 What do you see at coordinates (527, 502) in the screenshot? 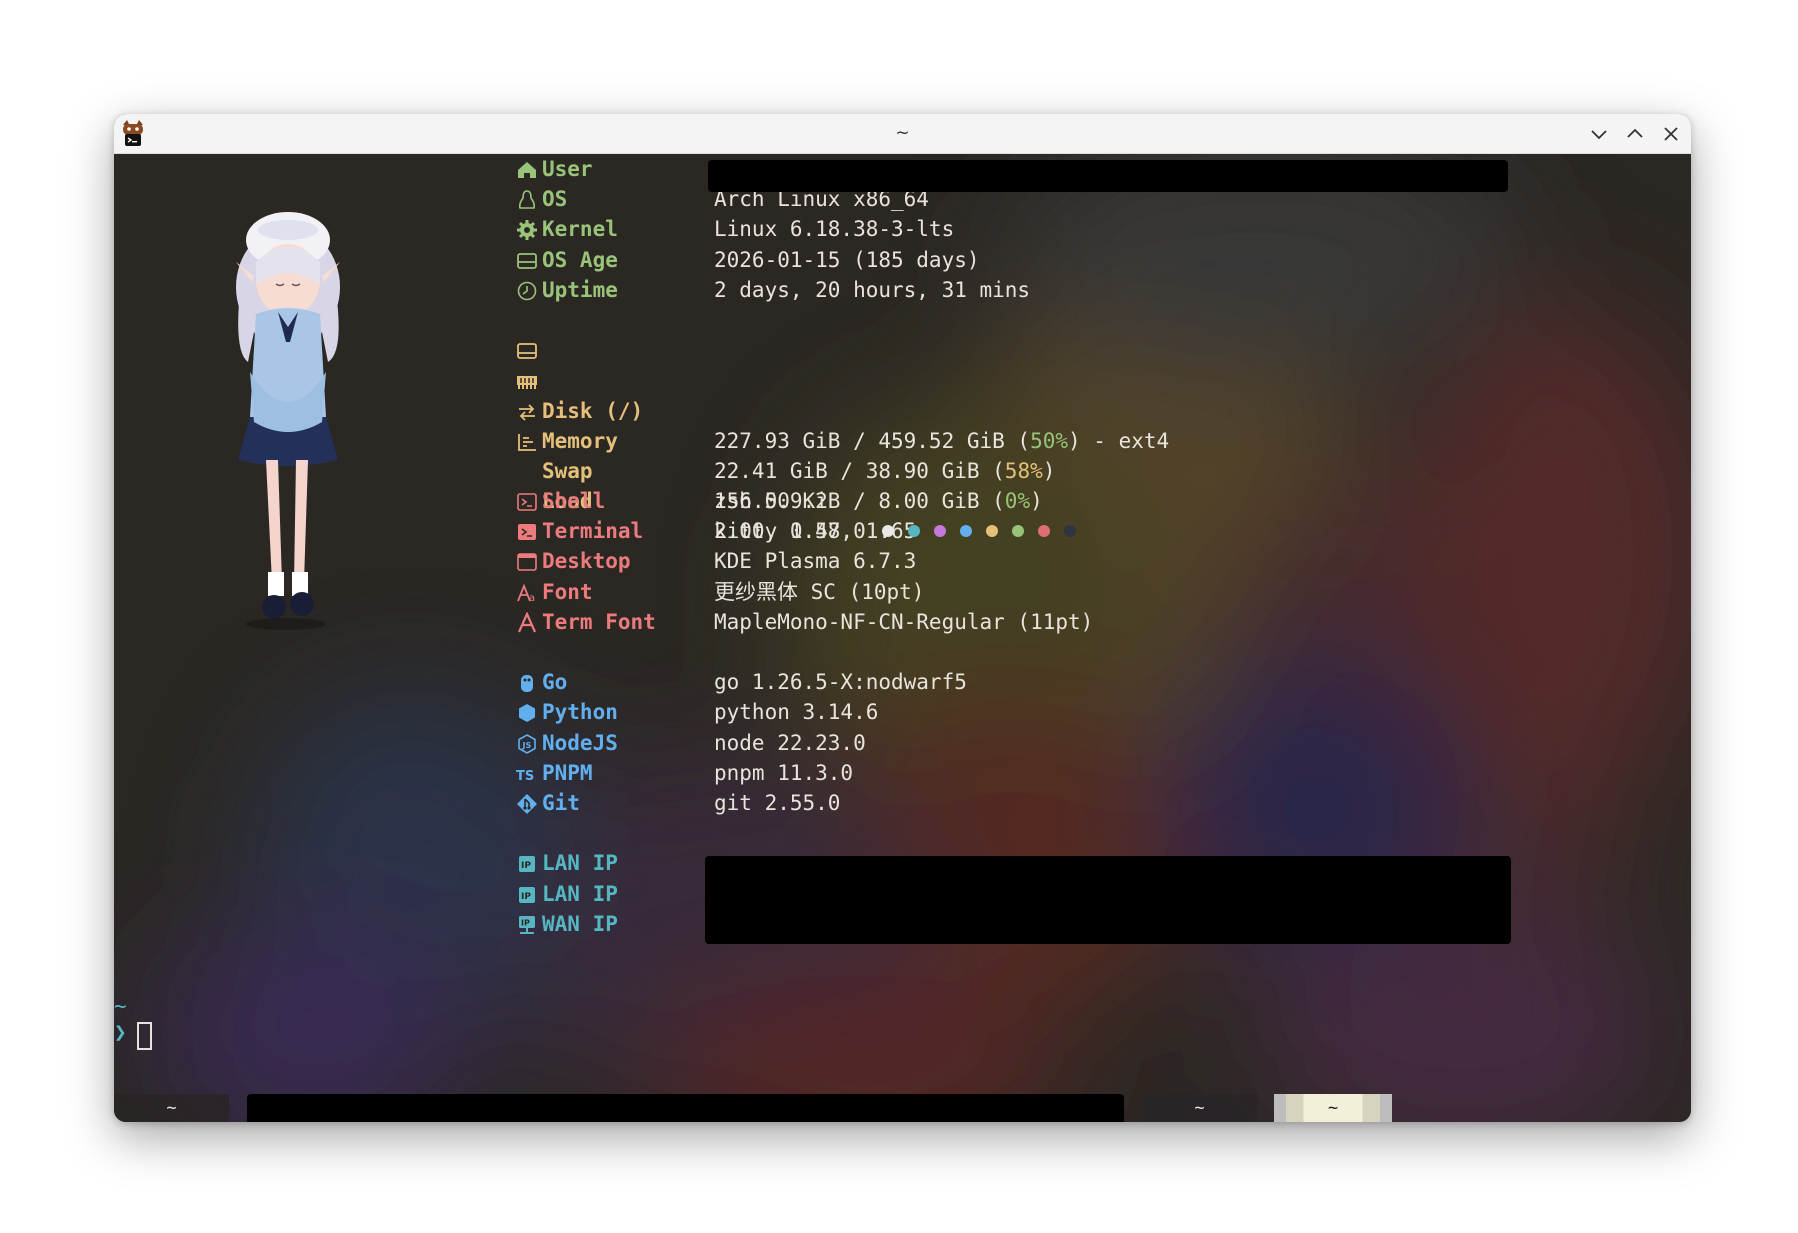
I see `terminal-box-icon` at bounding box center [527, 502].